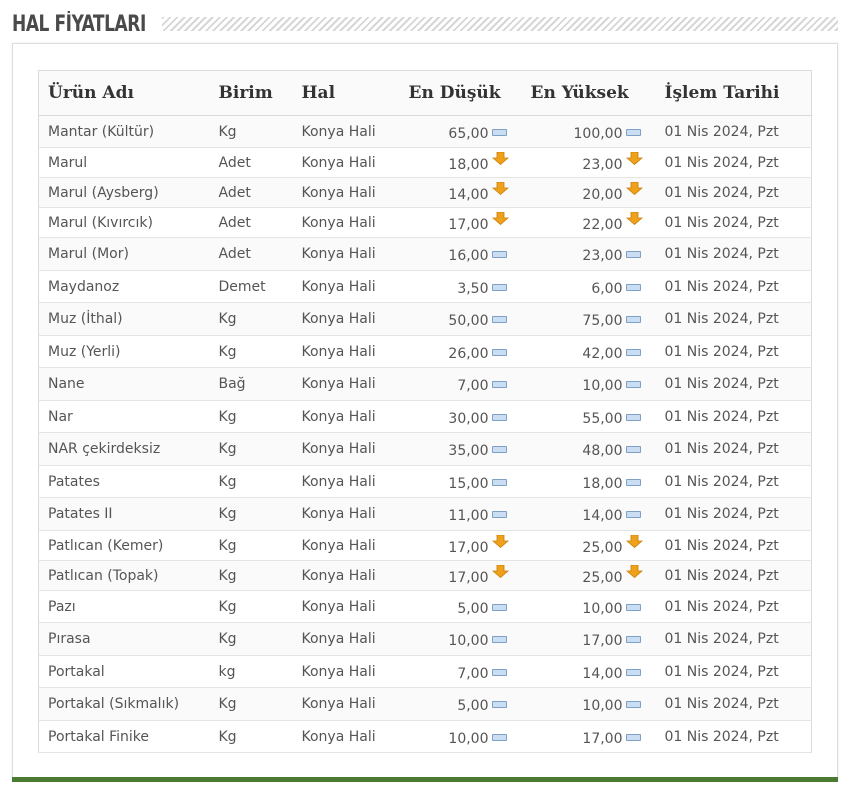 The width and height of the screenshot is (850, 794). I want to click on lowest-price: 11,00, so click(460, 514).